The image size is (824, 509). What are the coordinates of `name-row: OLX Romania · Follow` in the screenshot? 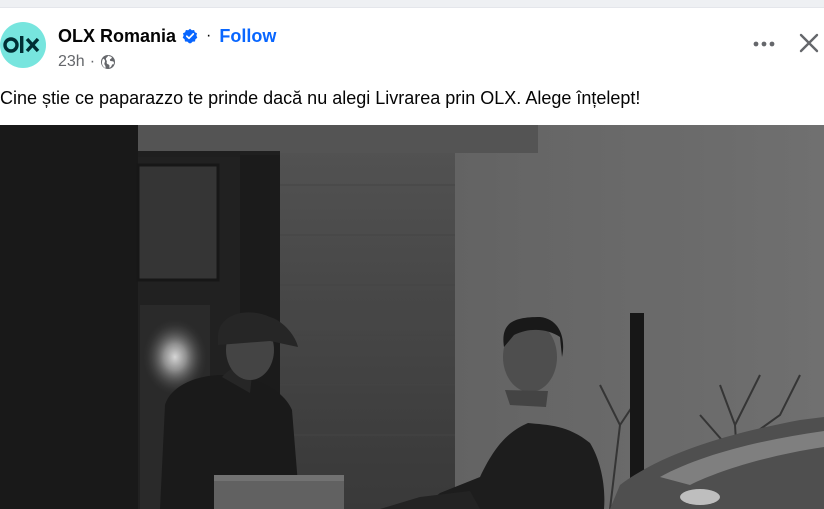 It's located at (167, 36).